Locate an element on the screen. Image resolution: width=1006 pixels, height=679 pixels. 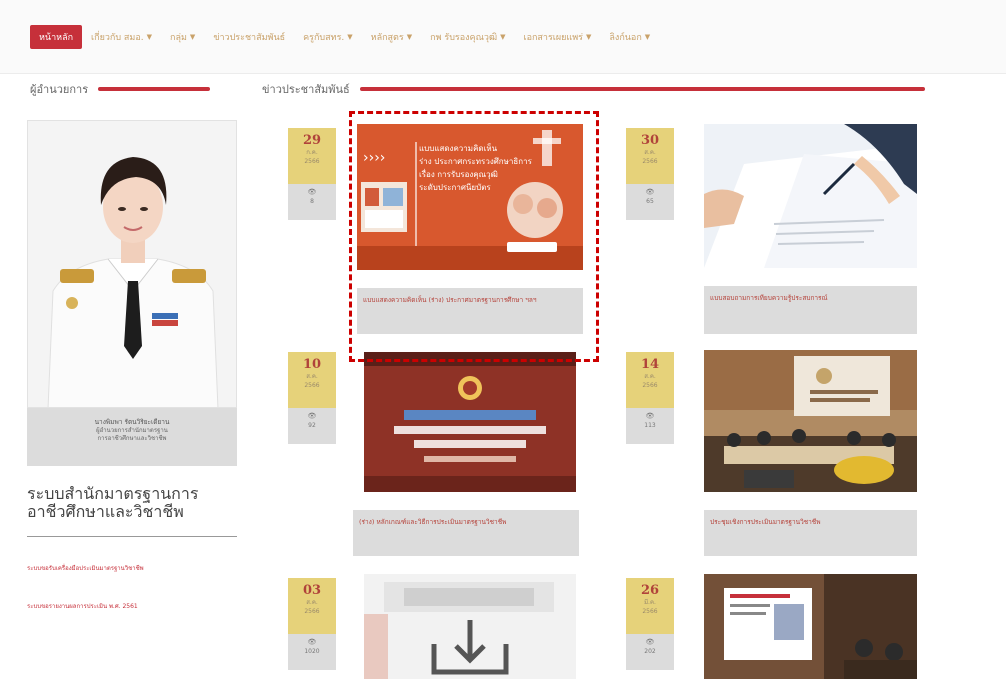
nav-item: เกี่ยวกับ สมอ. ▼ is located at coordinates (121, 37).